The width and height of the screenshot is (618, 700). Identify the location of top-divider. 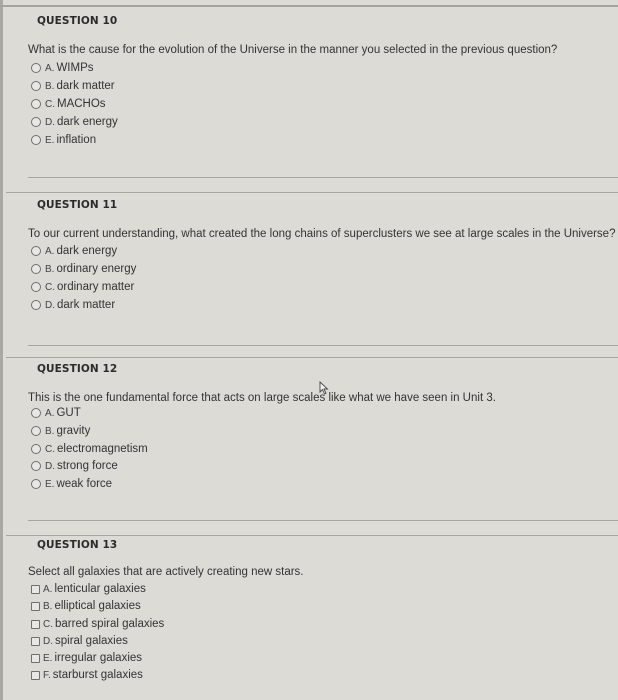
(309, 6).